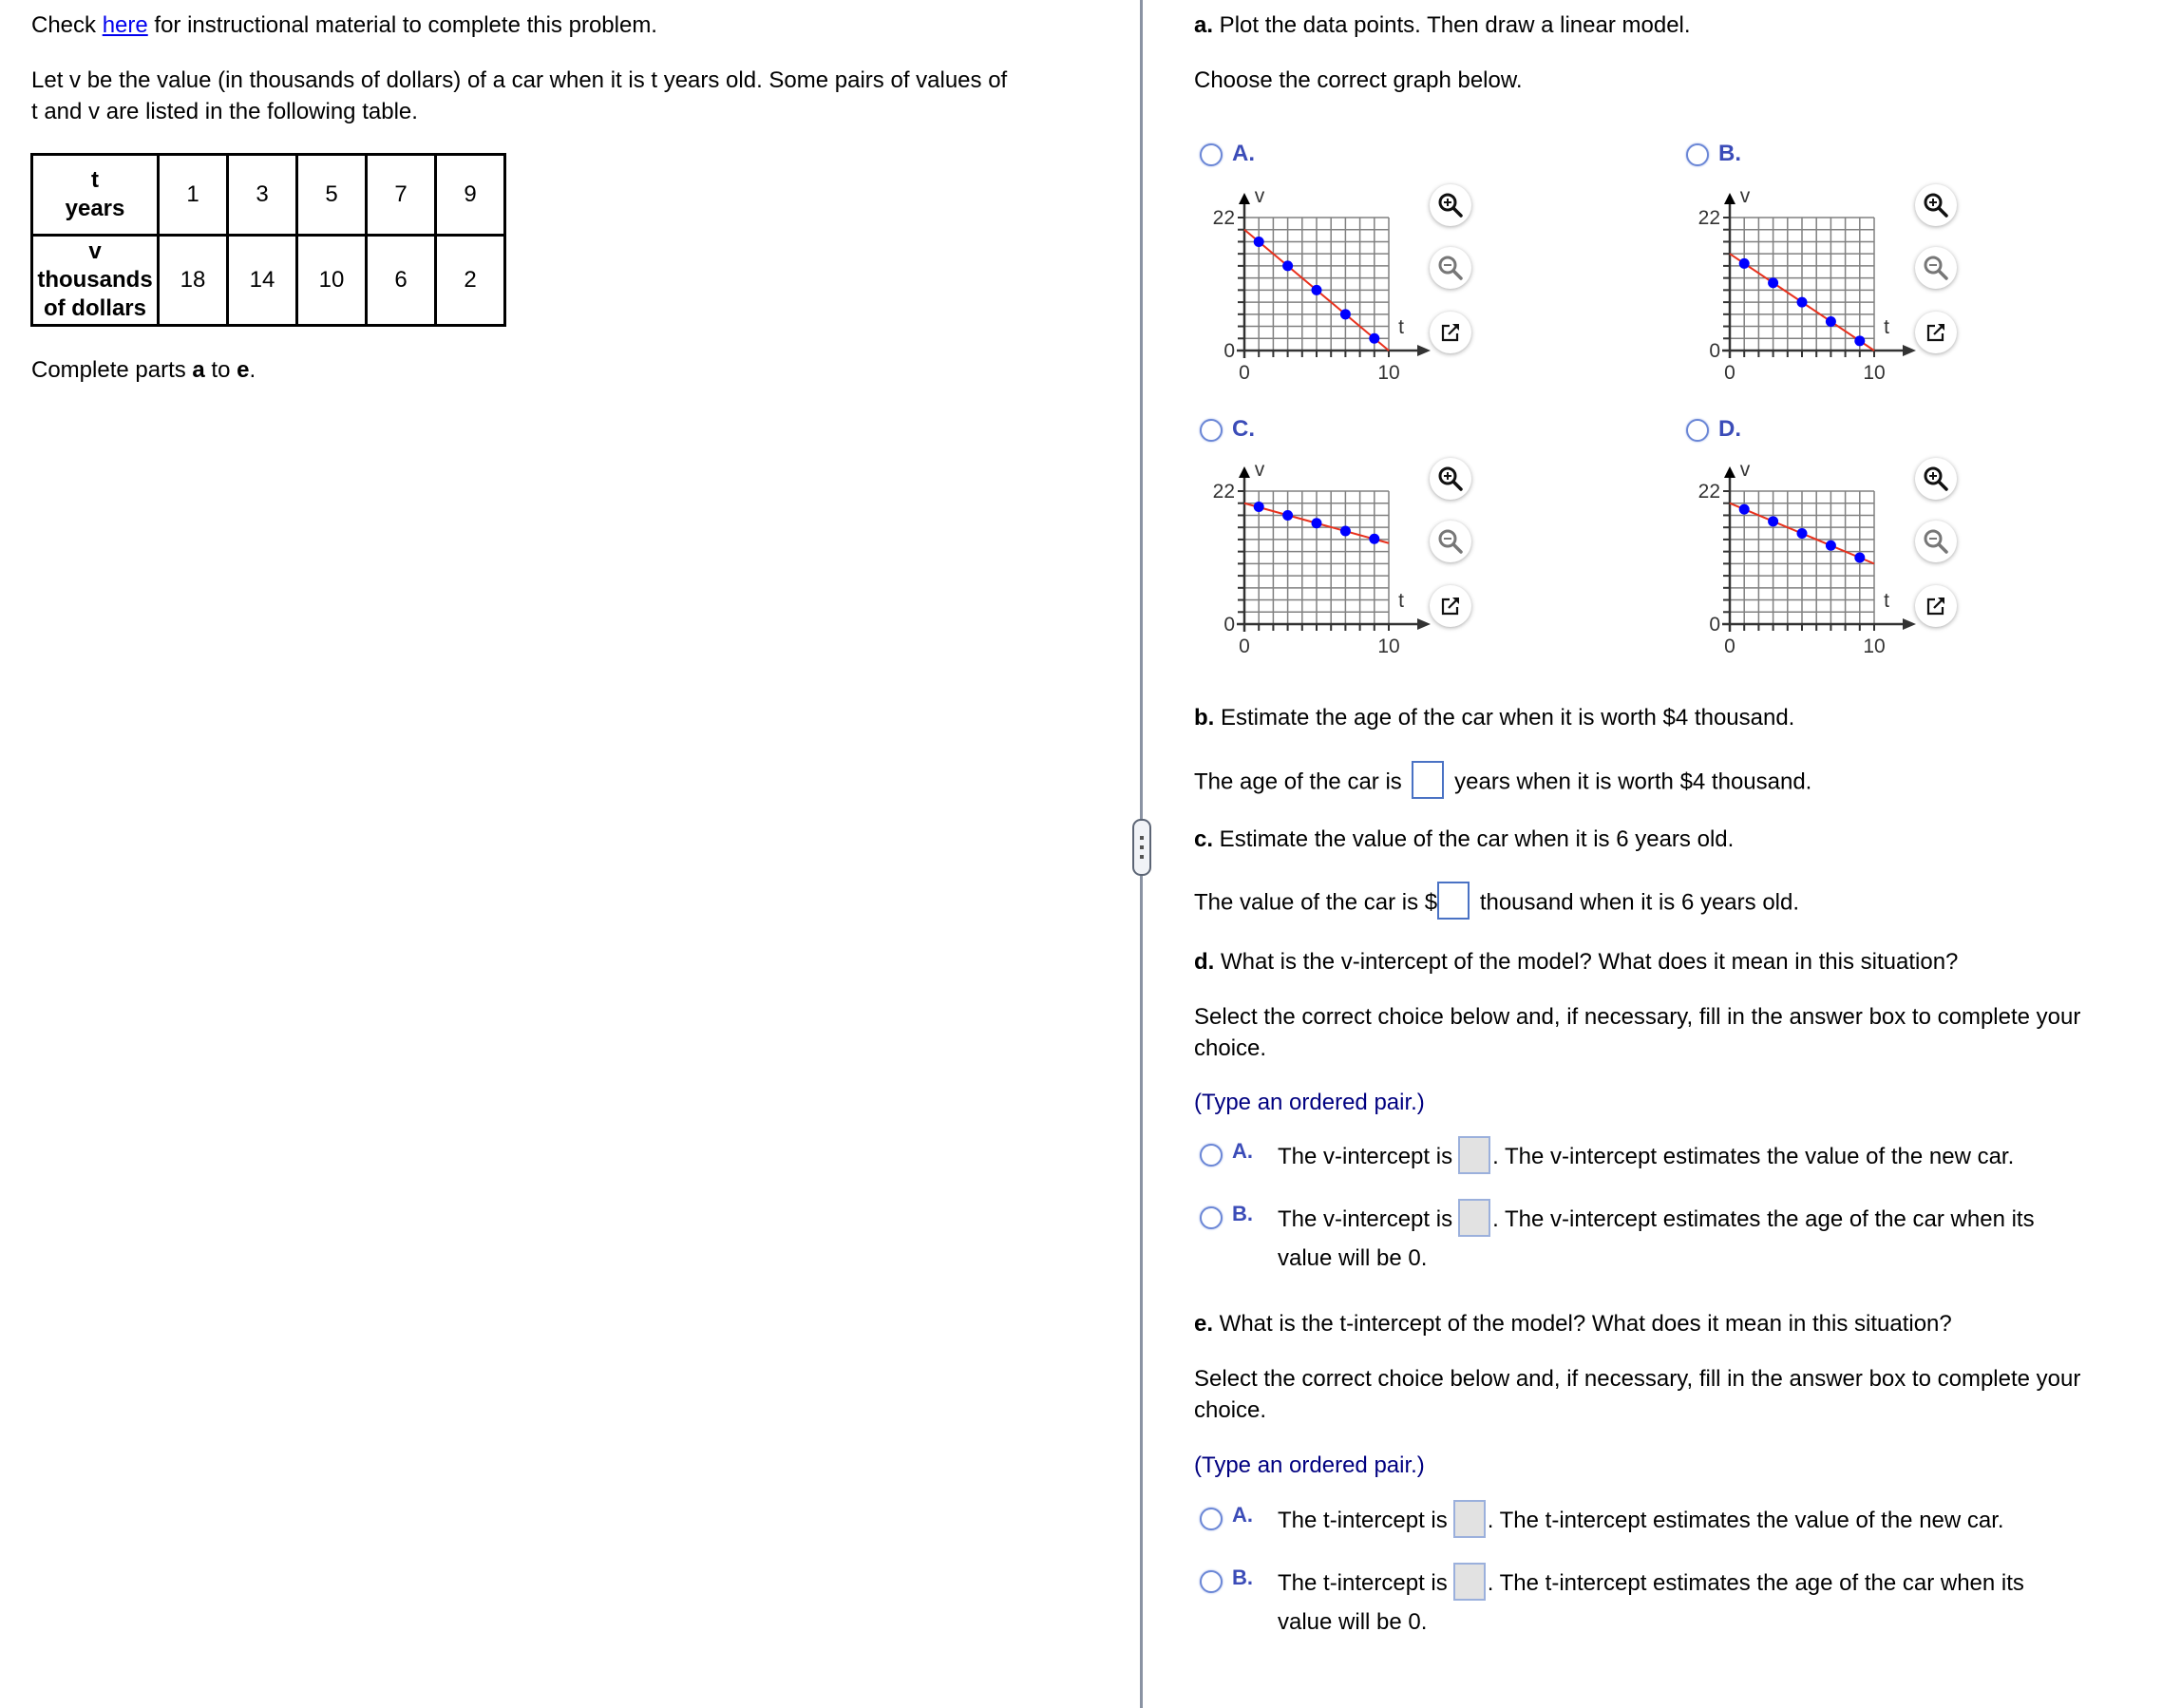 This screenshot has width=2181, height=1708. Describe the element at coordinates (1230, 1410) in the screenshot. I see `part-e-instruction-line-2: choice.` at that location.